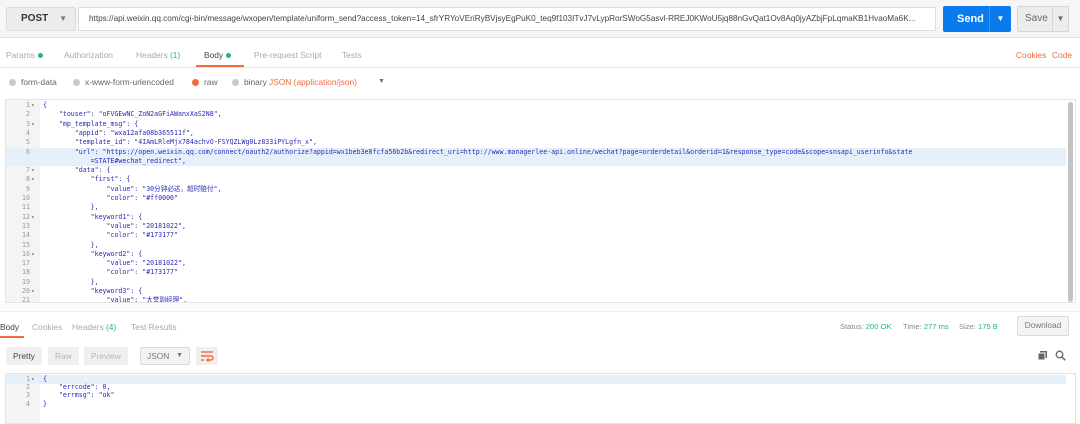 This screenshot has height=424, width=1080. What do you see at coordinates (540, 398) in the screenshot?
I see `response-body-viewer: 1 ▾{2 "errcode": 0, 3 "errmsg": "ok" 4}` at bounding box center [540, 398].